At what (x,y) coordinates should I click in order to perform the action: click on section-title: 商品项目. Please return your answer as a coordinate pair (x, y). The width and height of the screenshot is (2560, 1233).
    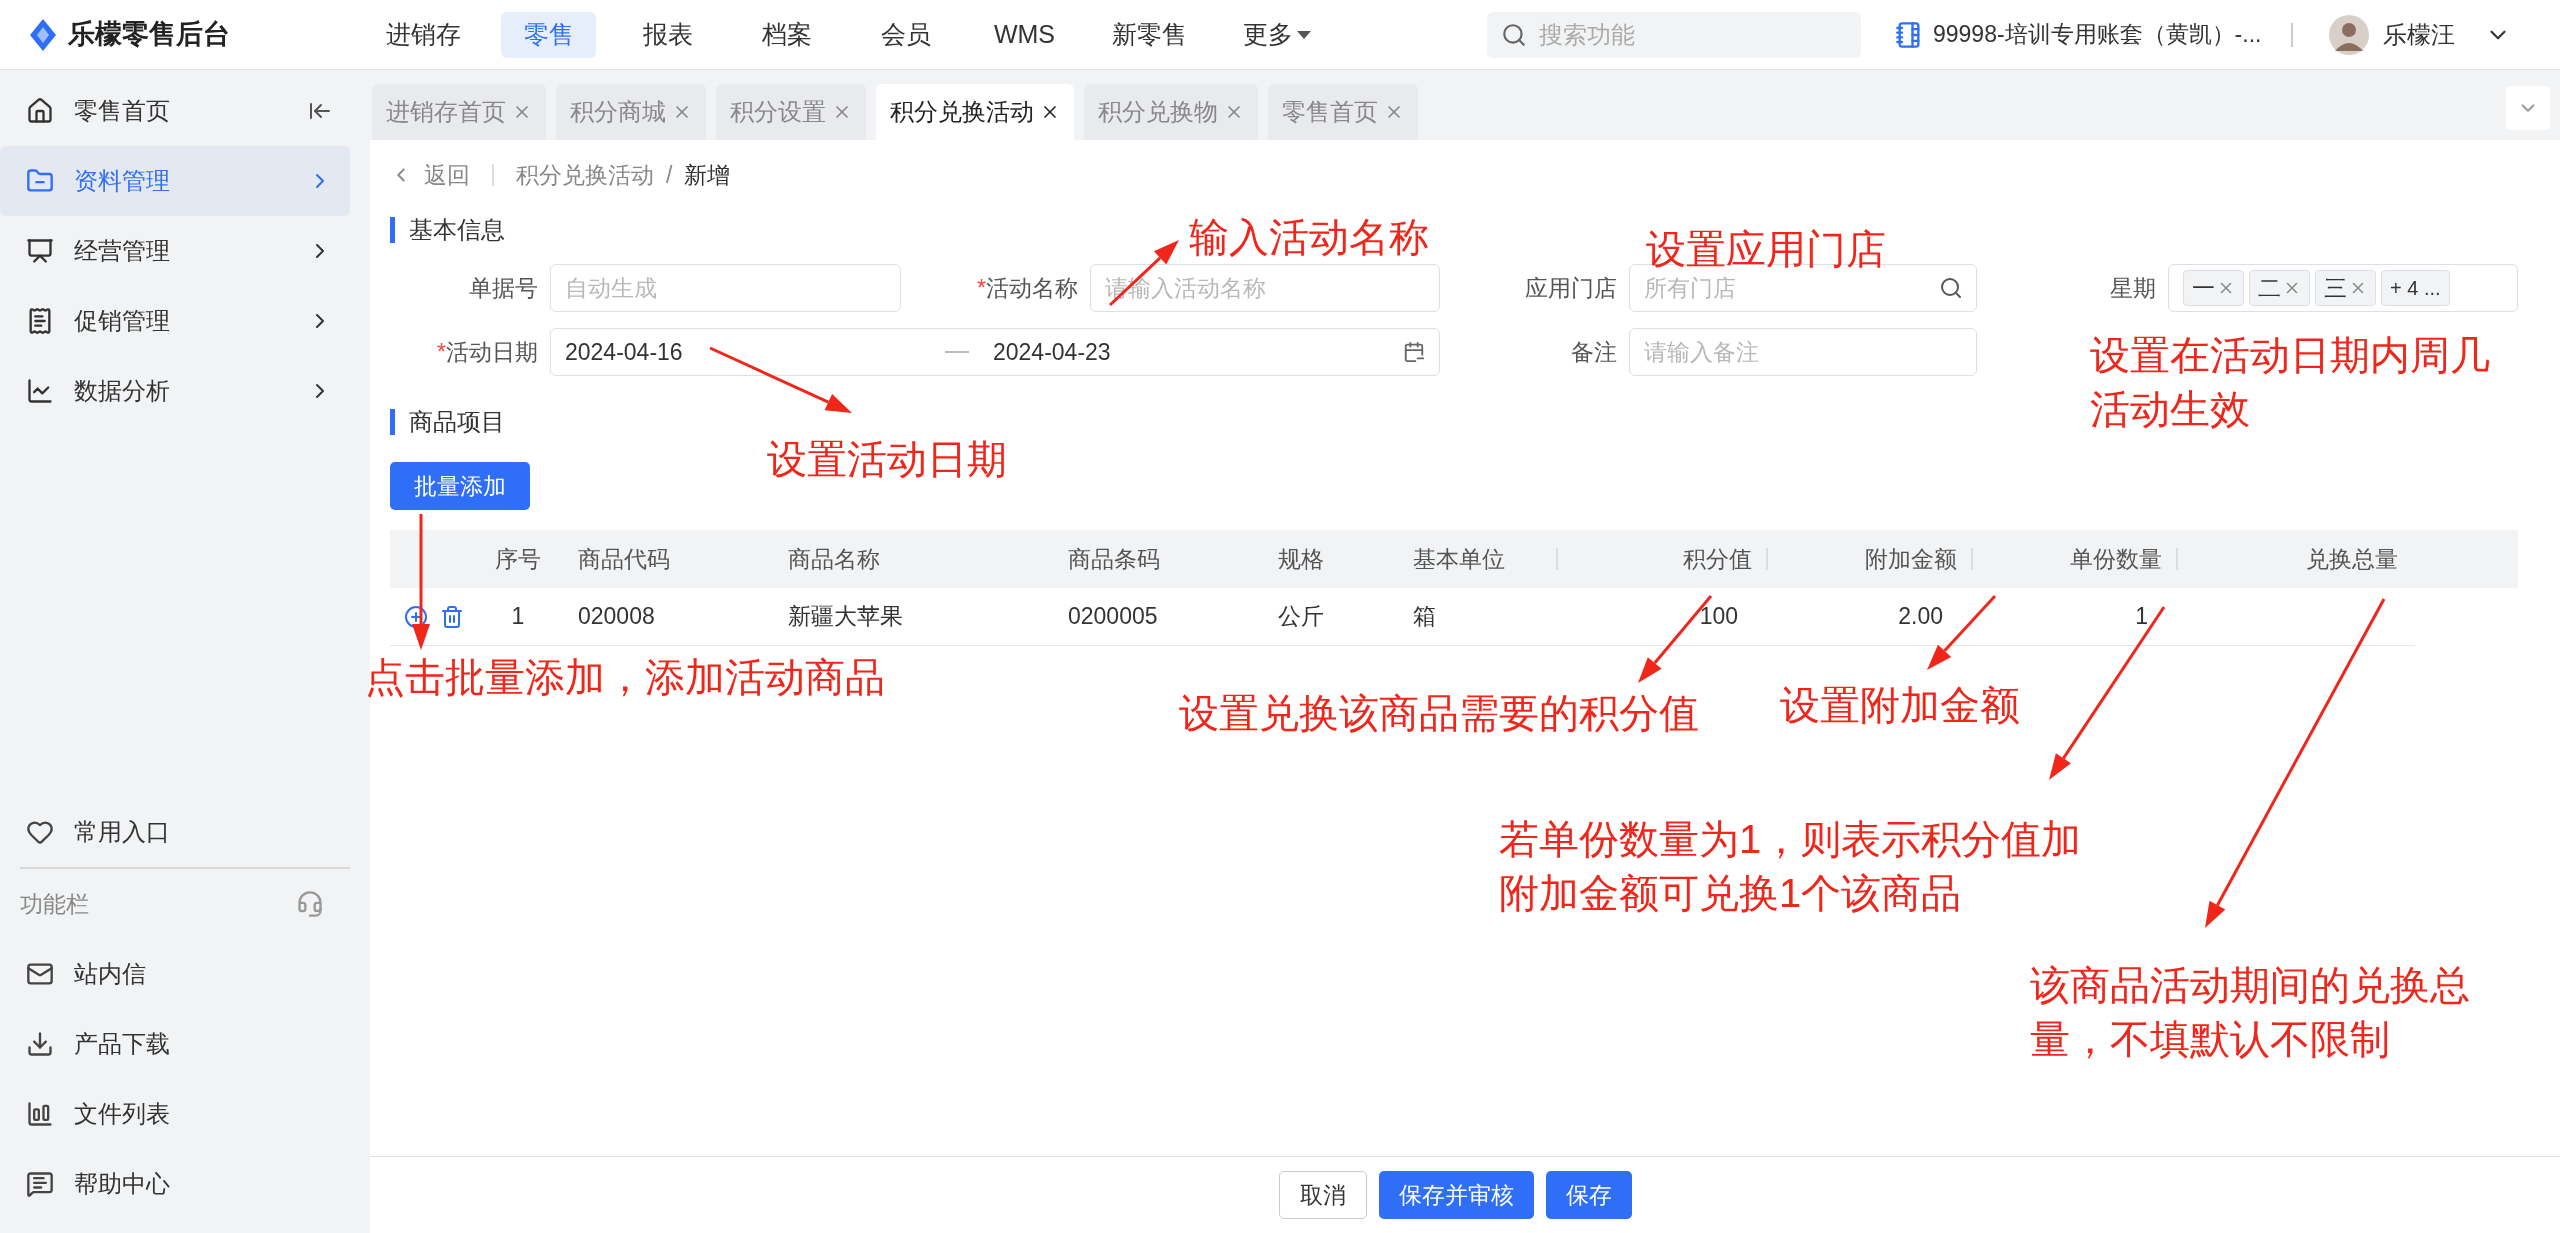
    Looking at the image, I should click on (457, 422).